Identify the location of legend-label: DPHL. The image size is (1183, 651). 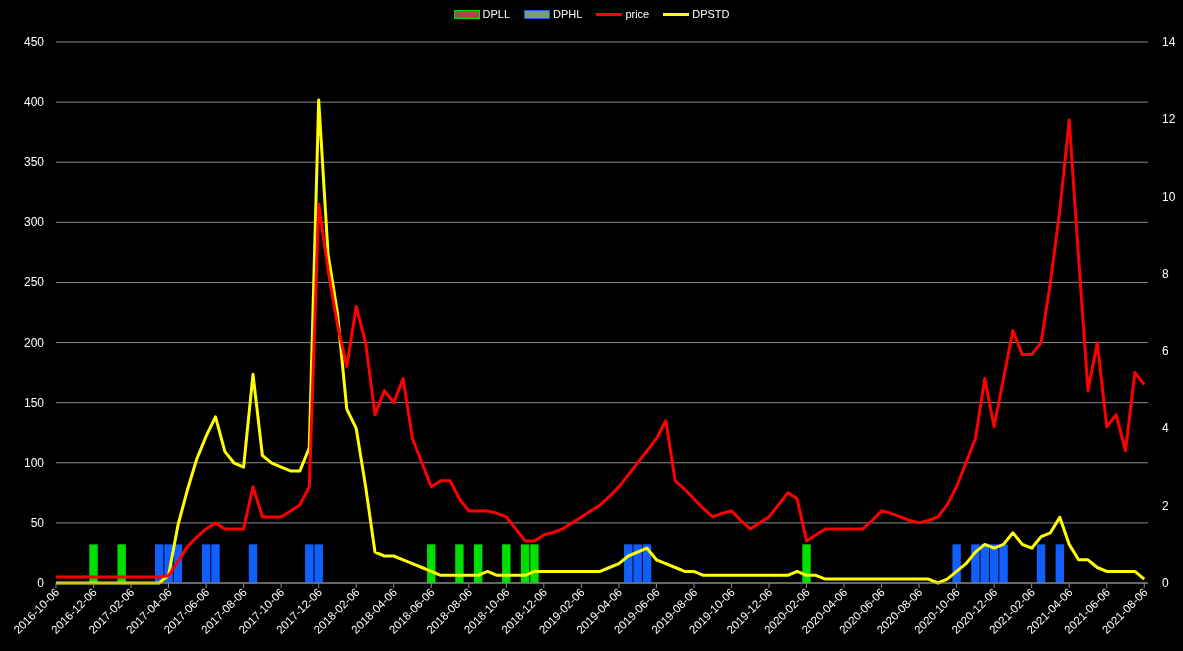
(568, 14).